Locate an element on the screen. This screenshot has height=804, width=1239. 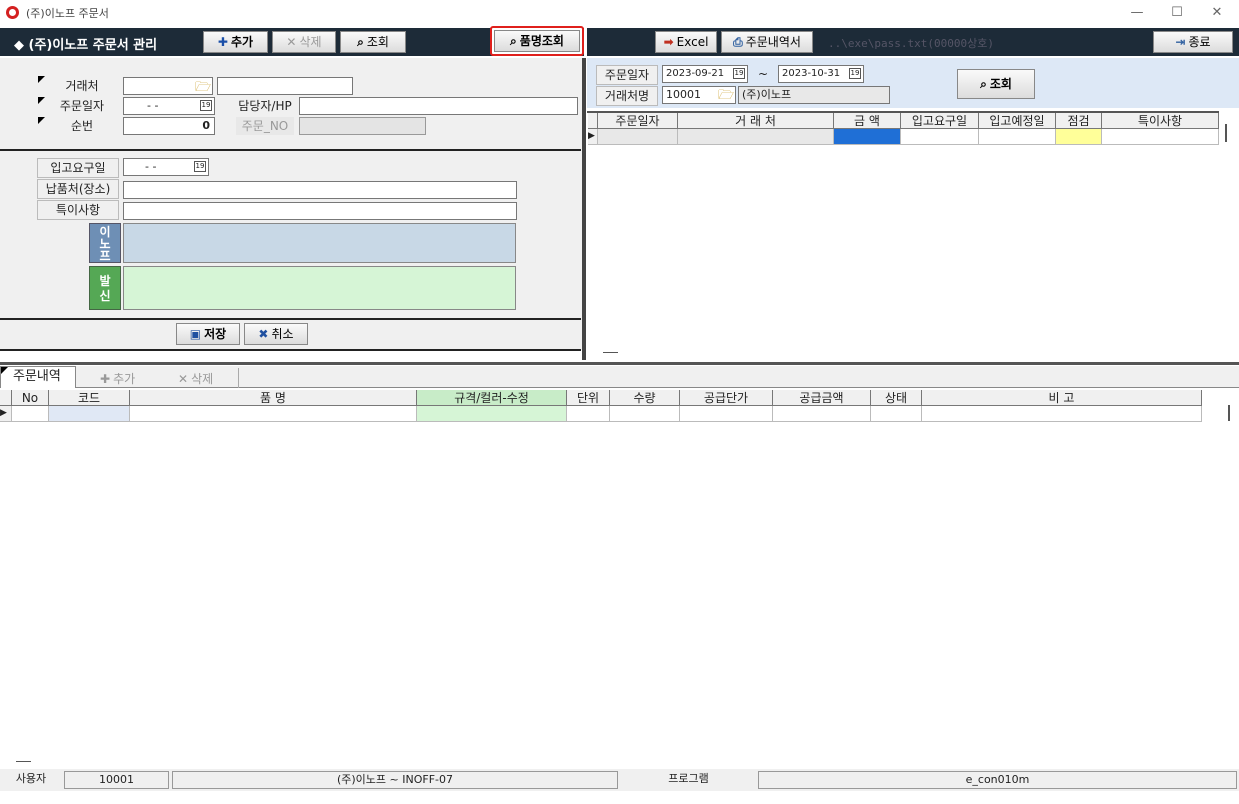
remarks-input is located at coordinates (320, 211).